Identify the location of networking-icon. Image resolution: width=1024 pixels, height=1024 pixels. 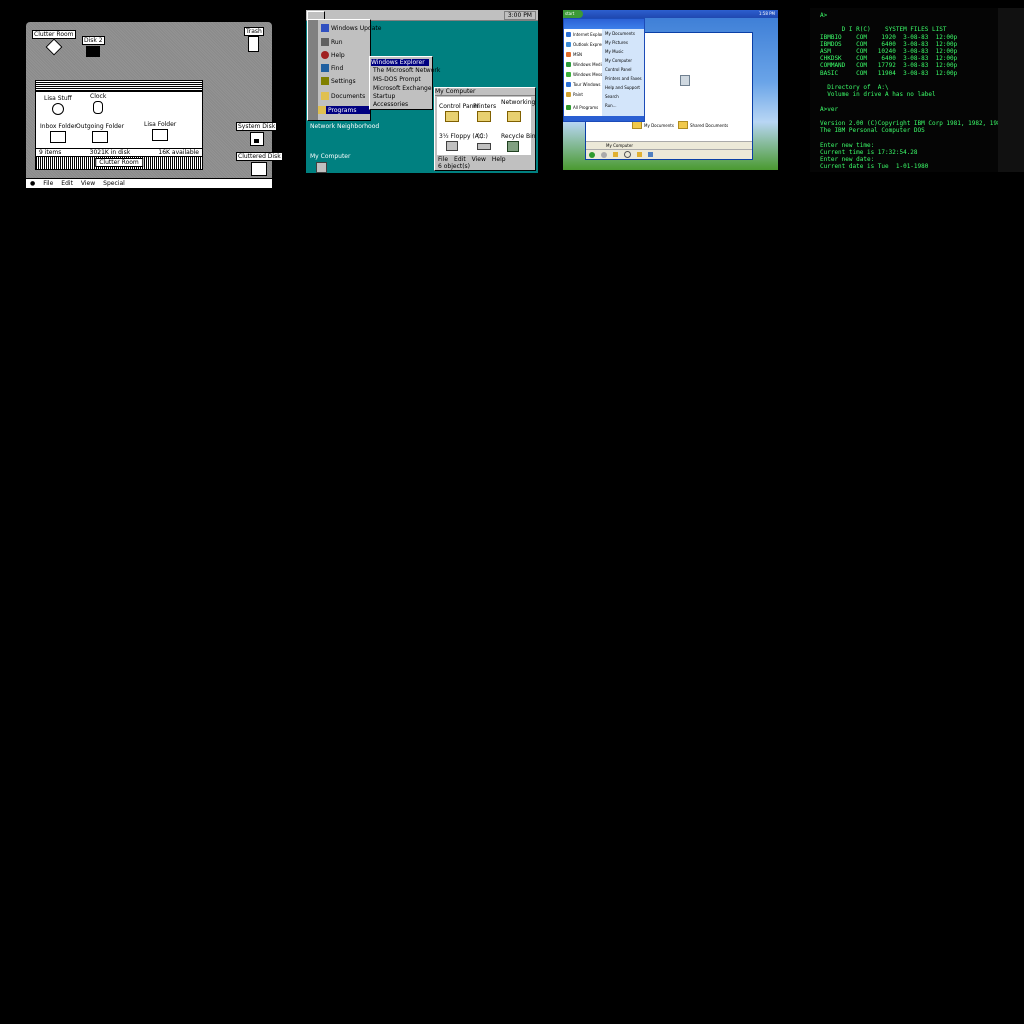
(514, 116).